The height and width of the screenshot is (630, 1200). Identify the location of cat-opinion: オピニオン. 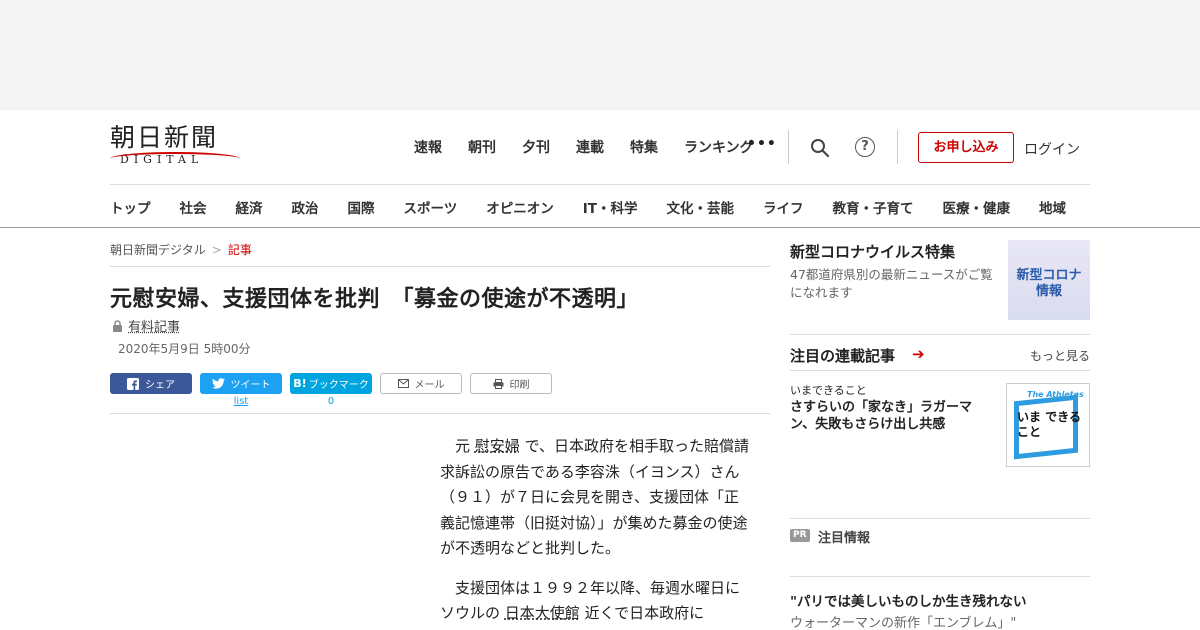
(520, 207).